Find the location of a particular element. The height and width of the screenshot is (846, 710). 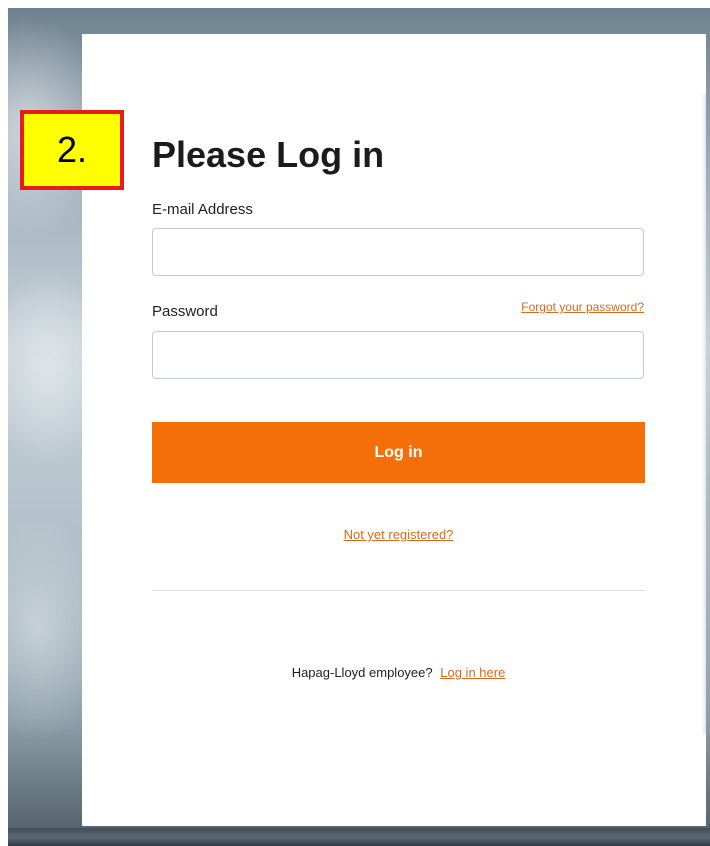

divider is located at coordinates (398, 590).